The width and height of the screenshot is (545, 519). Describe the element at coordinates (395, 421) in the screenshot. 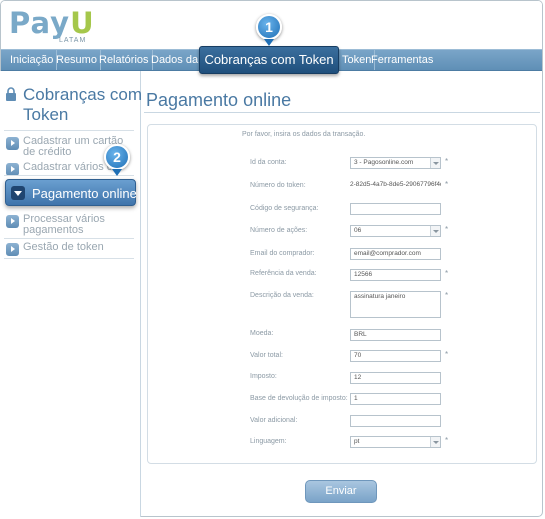

I see `additional-value-input` at that location.